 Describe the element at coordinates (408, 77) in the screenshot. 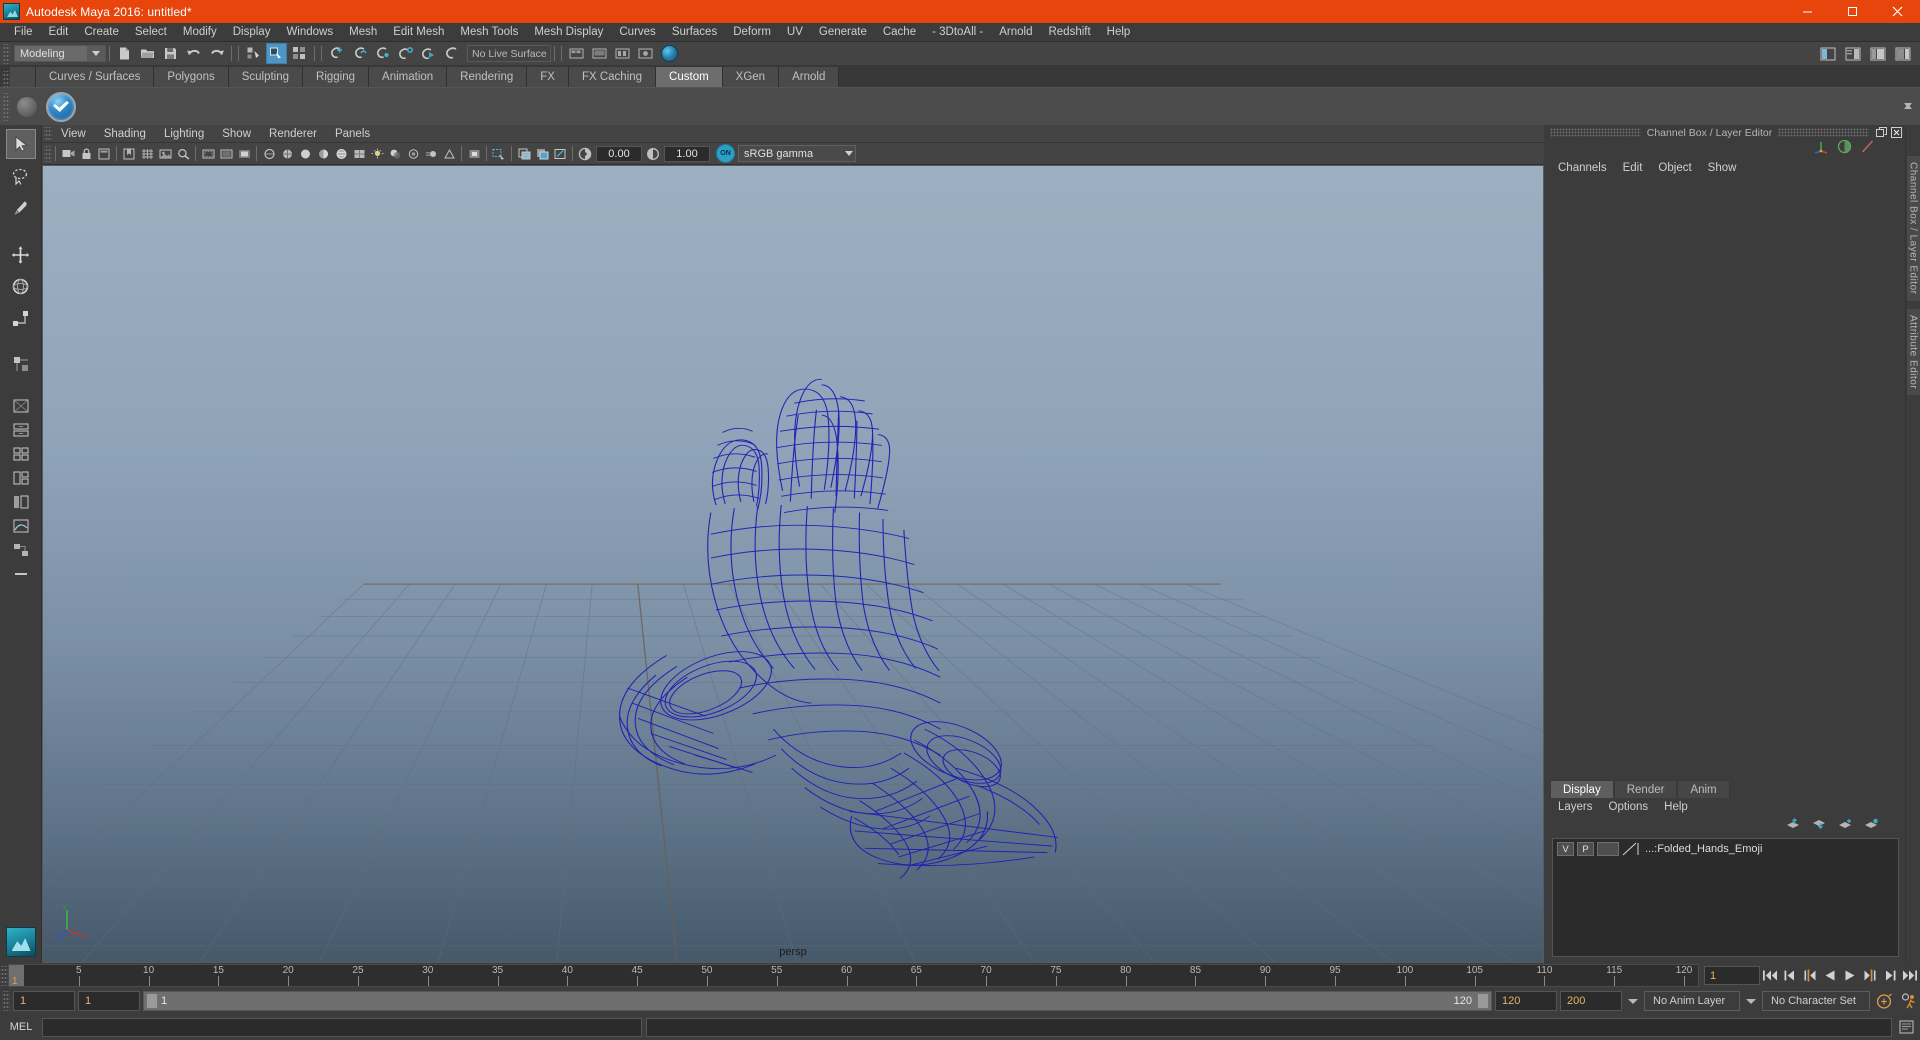

I see `shelf-tab-animation: Animation` at that location.